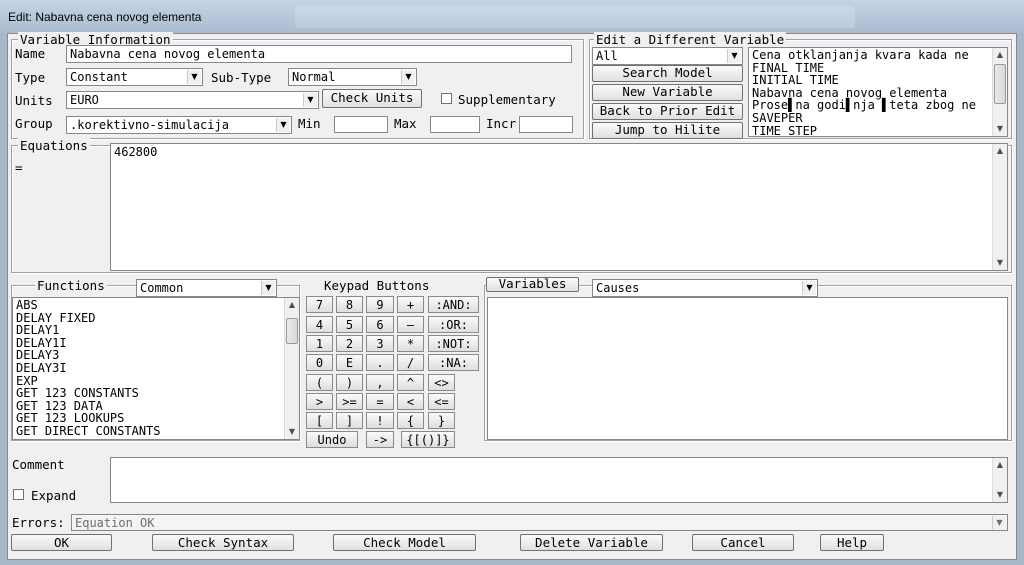  What do you see at coordinates (223, 542) in the screenshot?
I see `check-syntax-button: Check Syntax` at bounding box center [223, 542].